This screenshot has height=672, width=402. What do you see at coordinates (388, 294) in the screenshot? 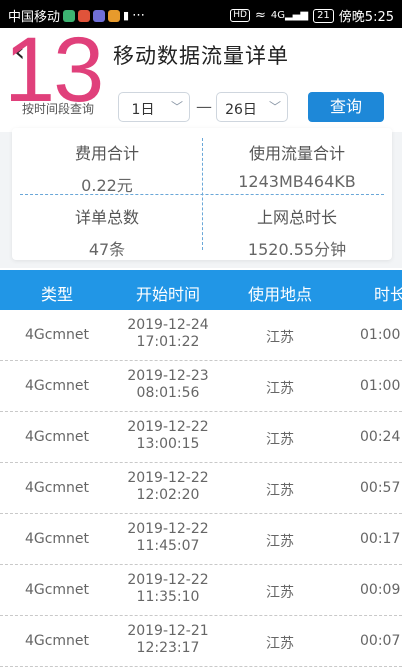
I see `column-header-duration: 时长` at bounding box center [388, 294].